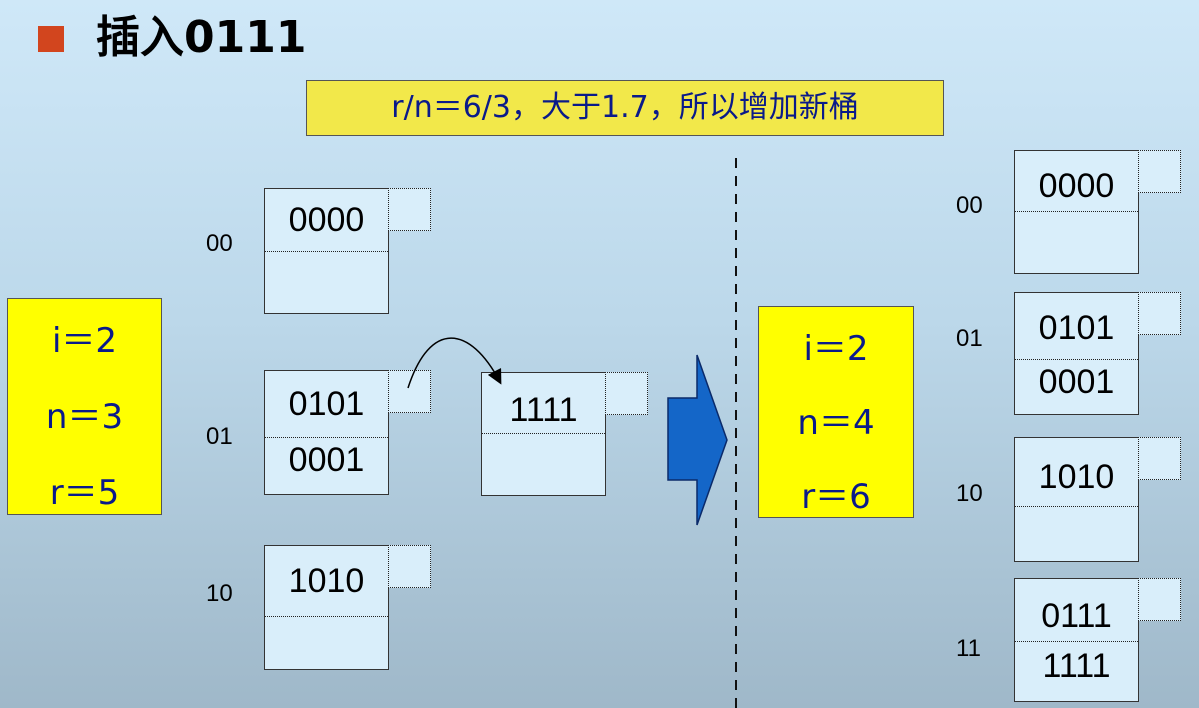  I want to click on after-params: i＝2 n＝4 r＝6, so click(836, 412).